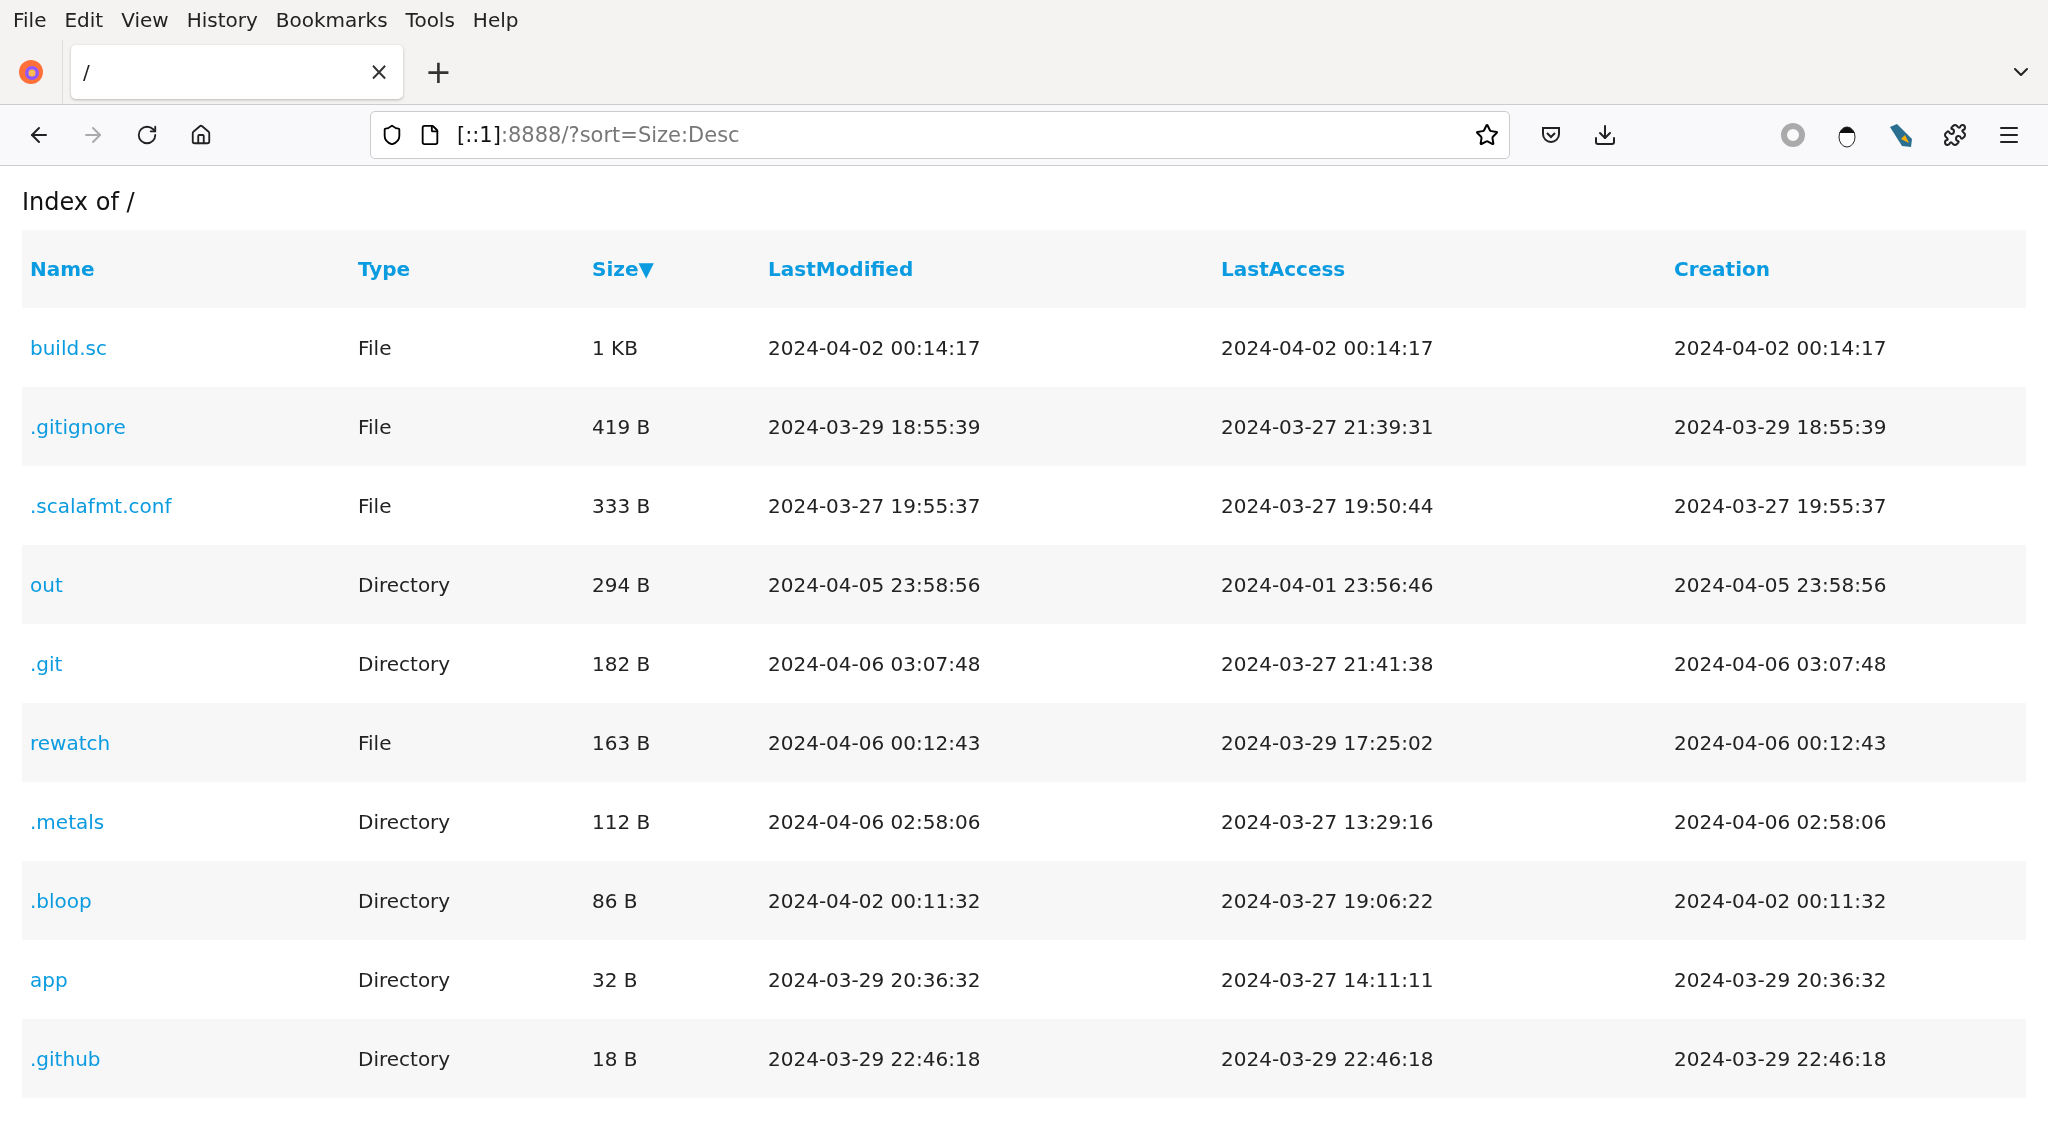 Image resolution: width=2048 pixels, height=1138 pixels. Describe the element at coordinates (672, 269) in the screenshot. I see `column-header: Size▼` at that location.